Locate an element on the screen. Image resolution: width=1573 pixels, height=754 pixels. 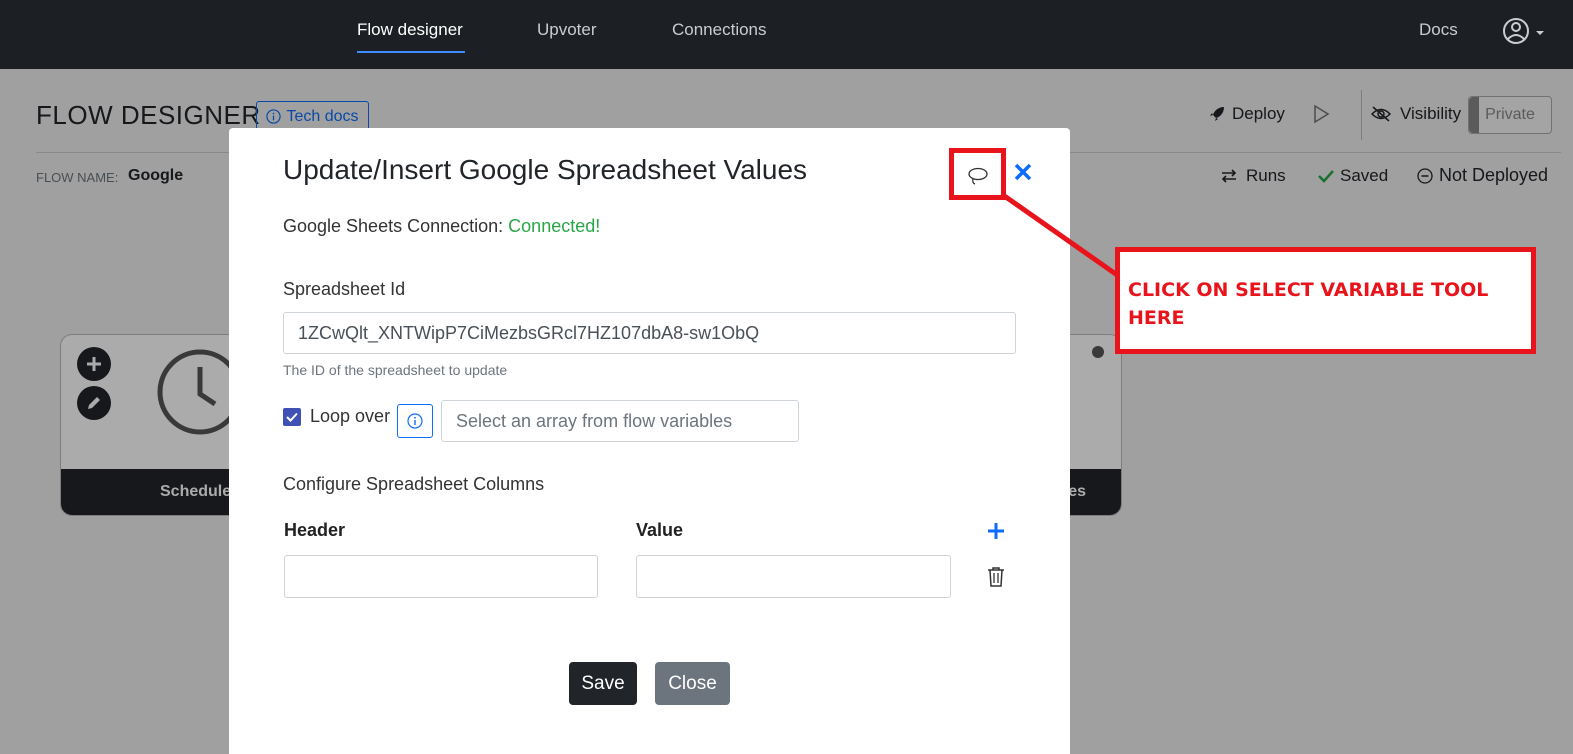
annotation-callout: CLICK ON SELECT VARIABLE TOOL HERE is located at coordinates (1325, 300).